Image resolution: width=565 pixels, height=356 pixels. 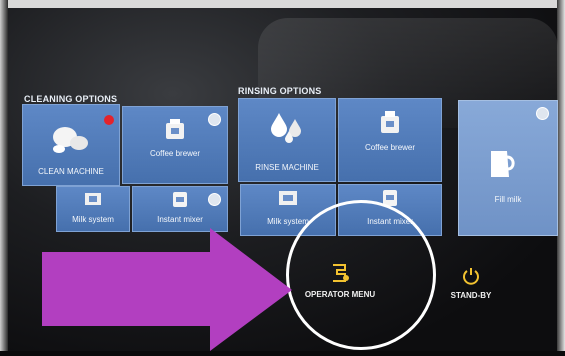 I want to click on clean-machine-label: CLEAN MACHINE, so click(x=71, y=171).